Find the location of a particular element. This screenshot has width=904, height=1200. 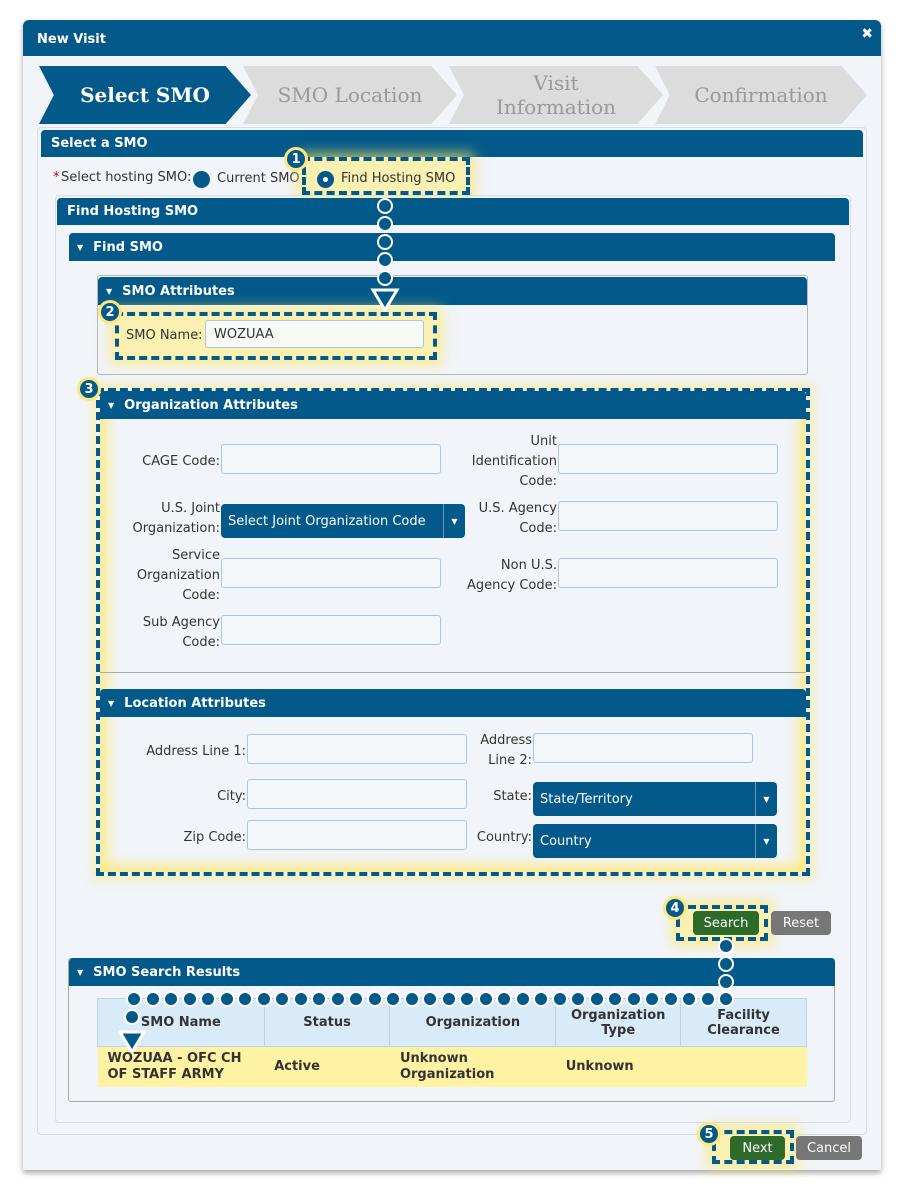

connector-arrow-icon is located at coordinates (385, 300).